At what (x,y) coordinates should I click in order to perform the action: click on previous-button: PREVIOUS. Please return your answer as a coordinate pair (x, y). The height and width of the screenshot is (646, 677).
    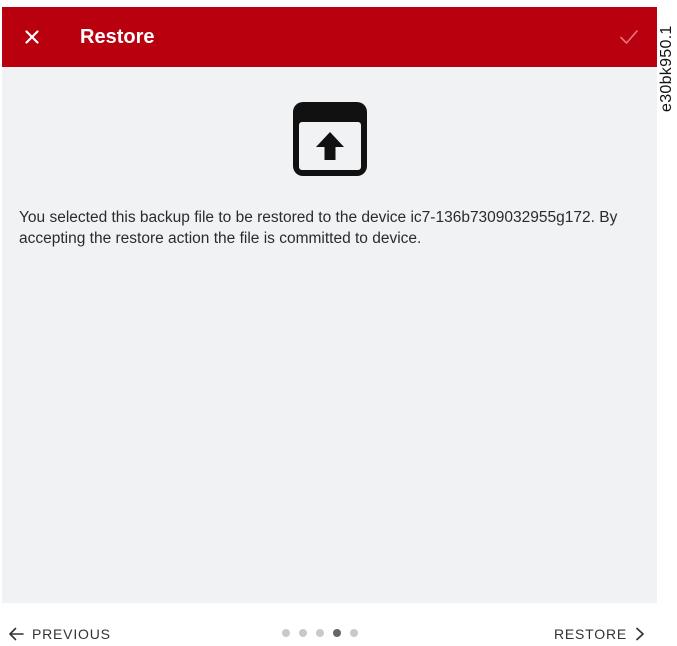
    Looking at the image, I should click on (59, 634).